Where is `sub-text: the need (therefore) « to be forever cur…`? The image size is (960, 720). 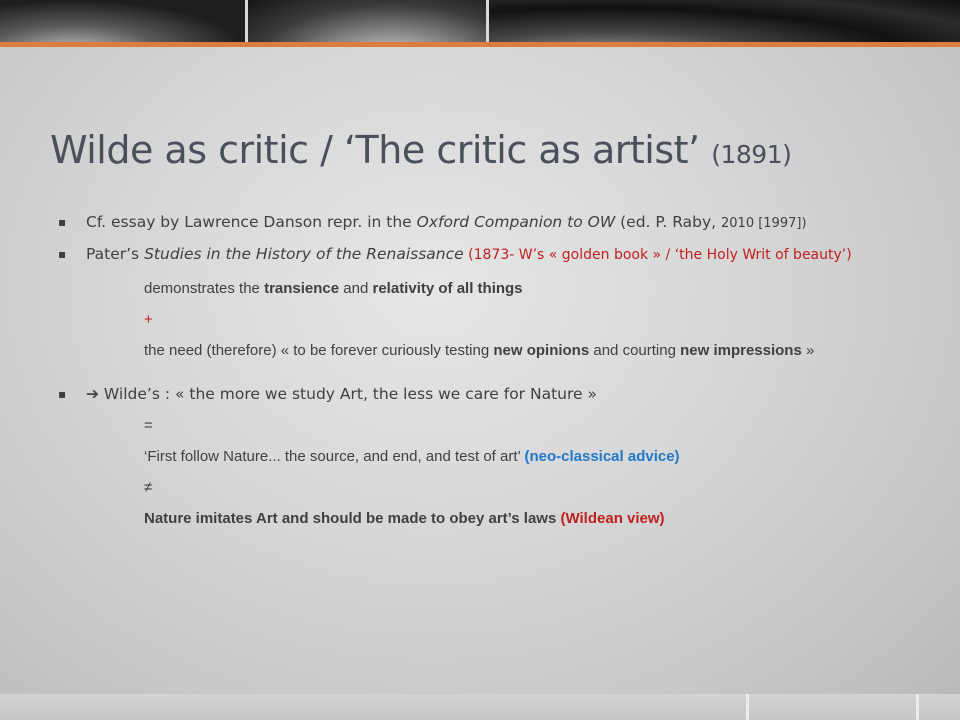
sub-text: the need (therefore) « to be forever cur… is located at coordinates (319, 350).